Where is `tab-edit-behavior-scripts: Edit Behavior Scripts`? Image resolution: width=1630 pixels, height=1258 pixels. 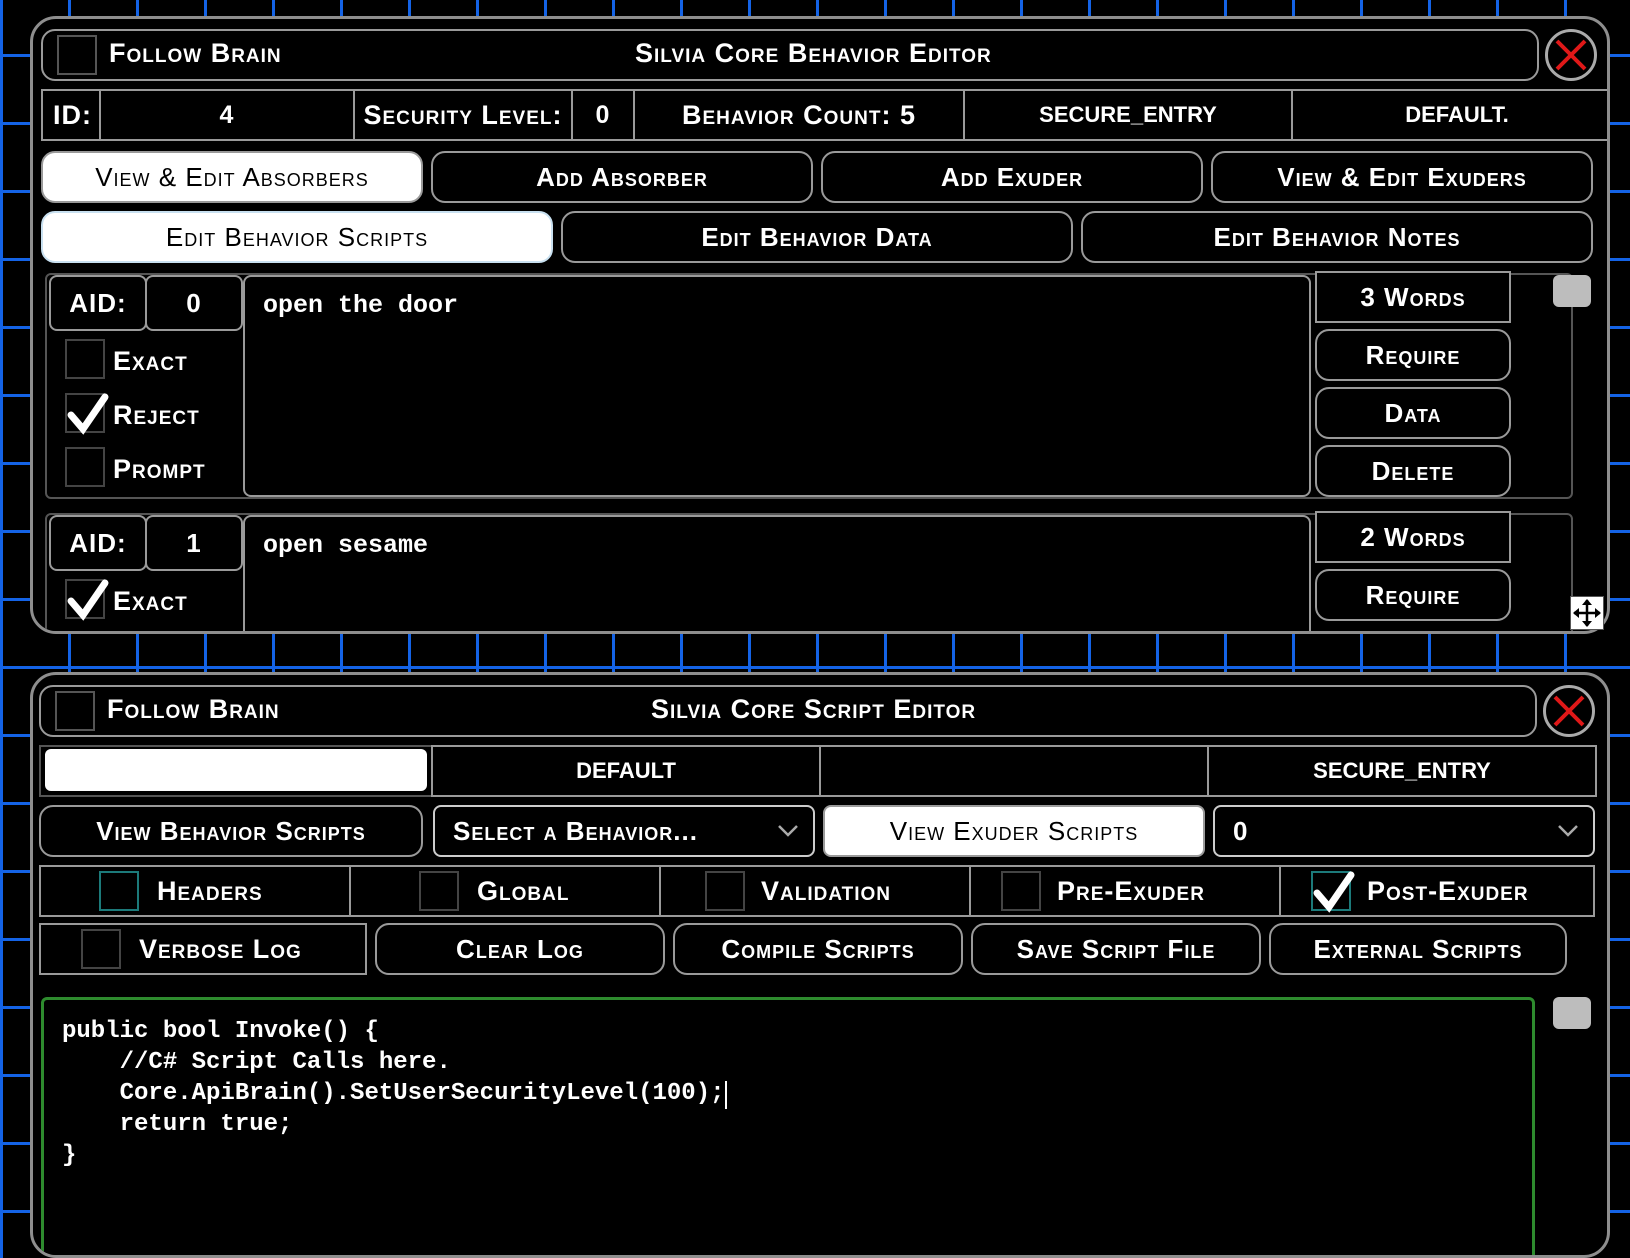 tab-edit-behavior-scripts: Edit Behavior Scripts is located at coordinates (297, 237).